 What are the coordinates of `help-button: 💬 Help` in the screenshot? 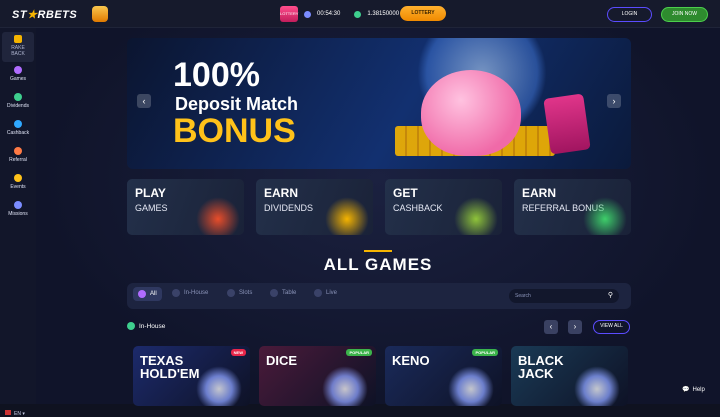 It's located at (693, 390).